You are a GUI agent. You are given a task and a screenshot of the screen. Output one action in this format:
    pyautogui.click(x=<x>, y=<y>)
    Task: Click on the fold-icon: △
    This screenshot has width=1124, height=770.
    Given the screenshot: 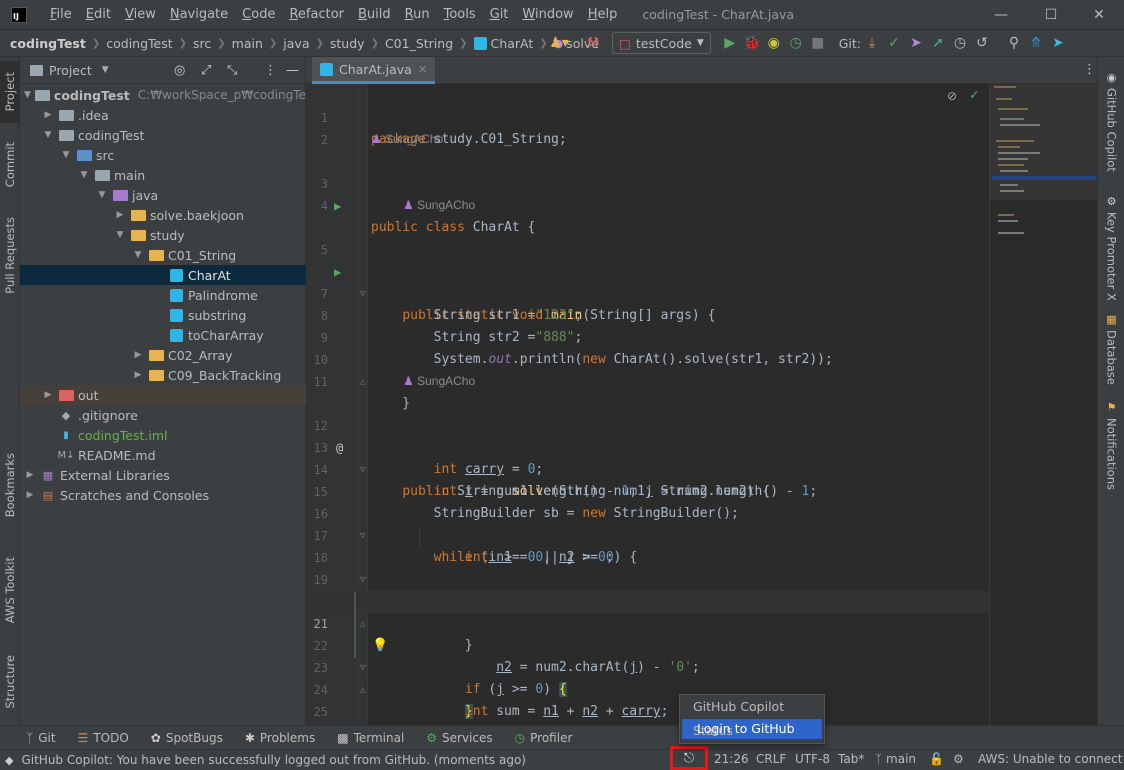 What is the action you would take?
    pyautogui.click(x=362, y=382)
    